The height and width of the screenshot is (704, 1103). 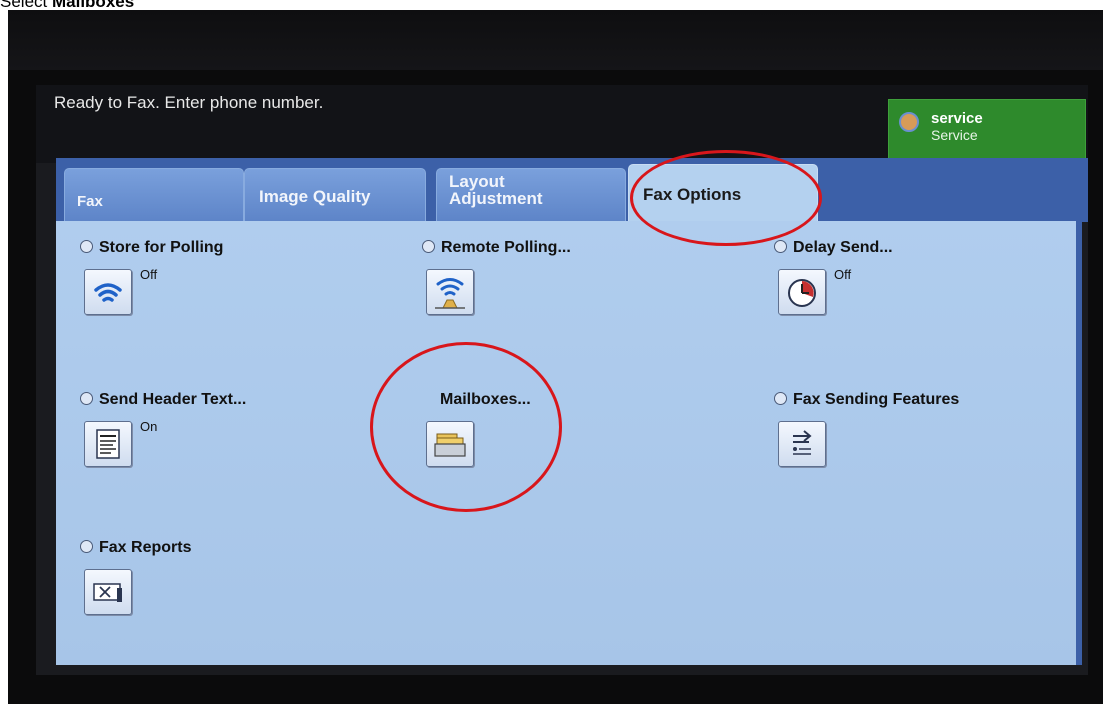 I want to click on tab-fax-label: Fax, so click(x=90, y=201).